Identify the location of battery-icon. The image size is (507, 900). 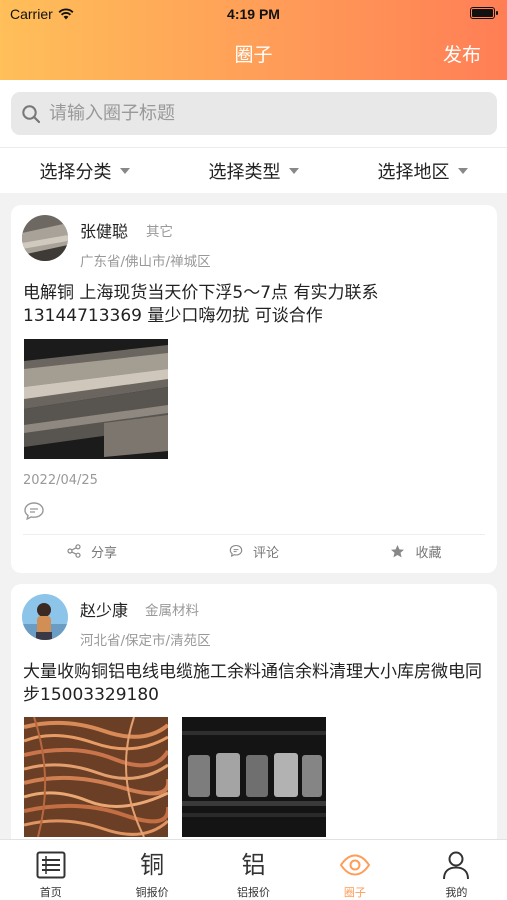
(484, 13).